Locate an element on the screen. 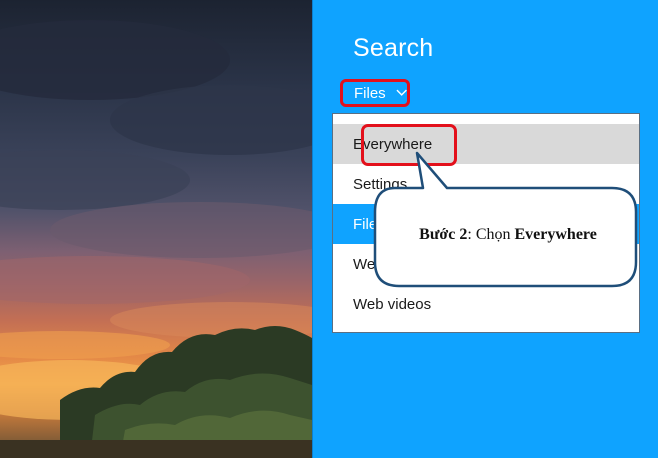  menu-item-label: Web videos is located at coordinates (392, 304).